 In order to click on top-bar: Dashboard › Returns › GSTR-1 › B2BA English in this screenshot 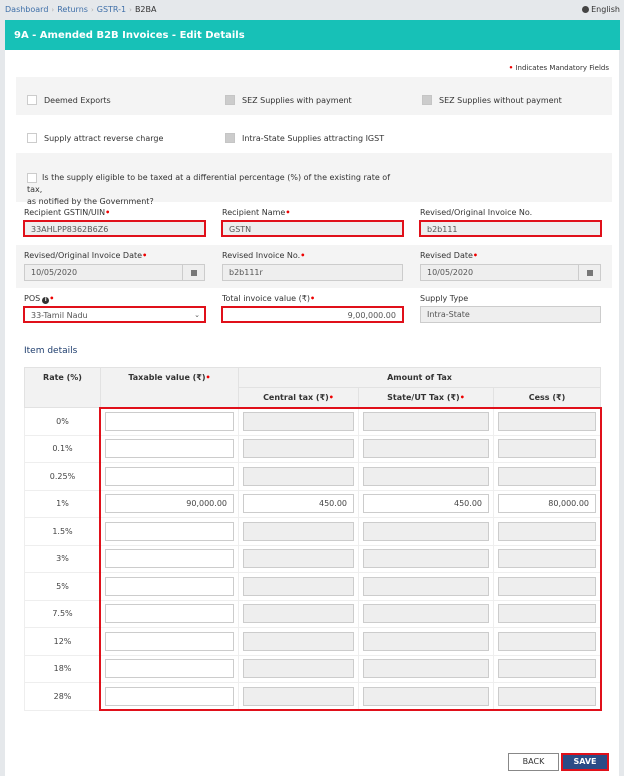, I will do `click(312, 10)`.